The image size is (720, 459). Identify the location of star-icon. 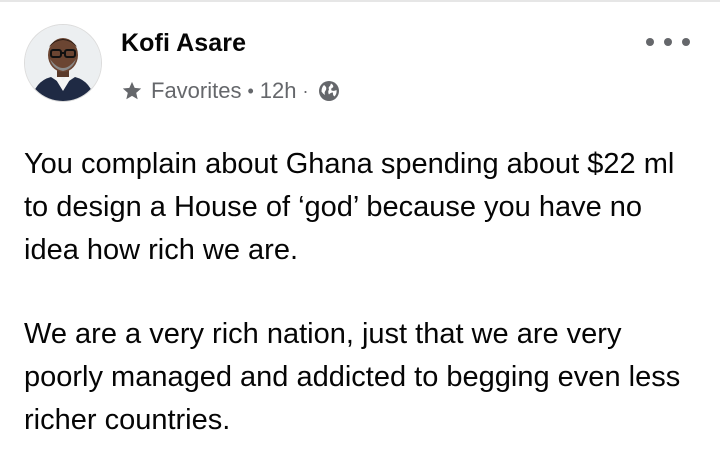
(132, 91).